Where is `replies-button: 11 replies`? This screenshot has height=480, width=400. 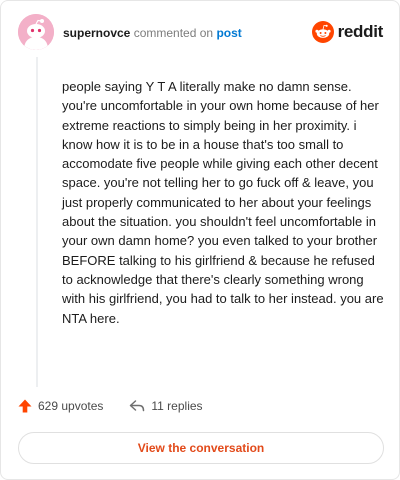
replies-button: 11 replies is located at coordinates (166, 406).